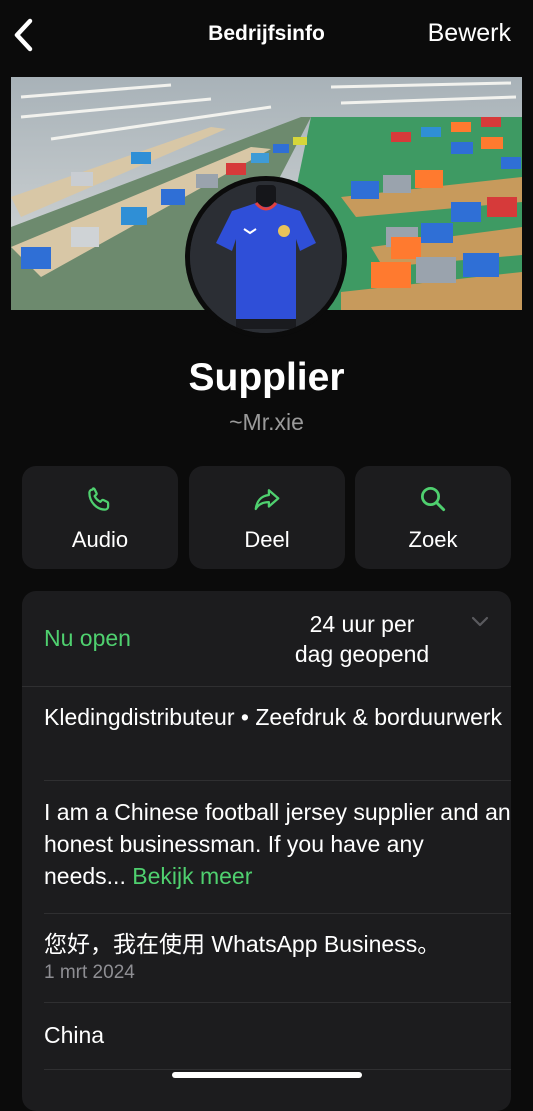  What do you see at coordinates (266, 422) in the screenshot?
I see `business-handle: ~Mr.xie` at bounding box center [266, 422].